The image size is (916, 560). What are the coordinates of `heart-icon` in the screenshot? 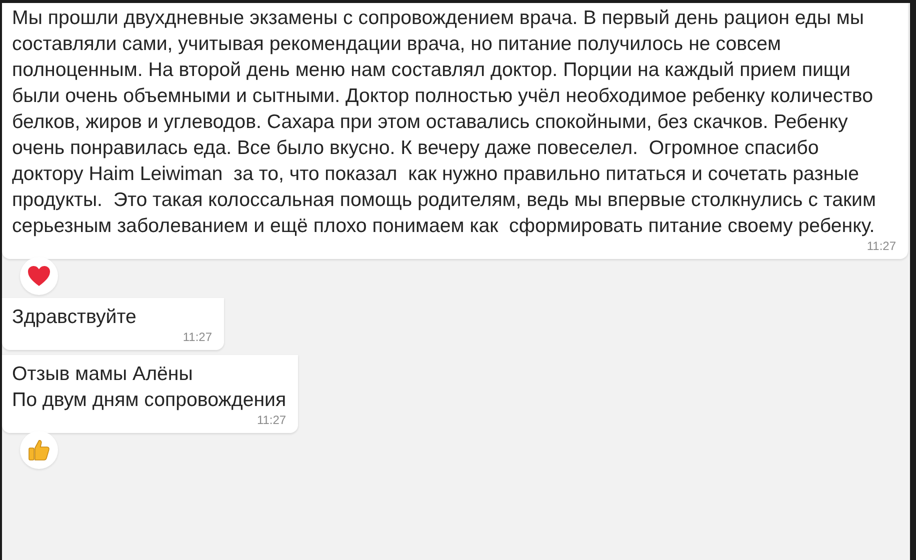 It's located at (39, 276).